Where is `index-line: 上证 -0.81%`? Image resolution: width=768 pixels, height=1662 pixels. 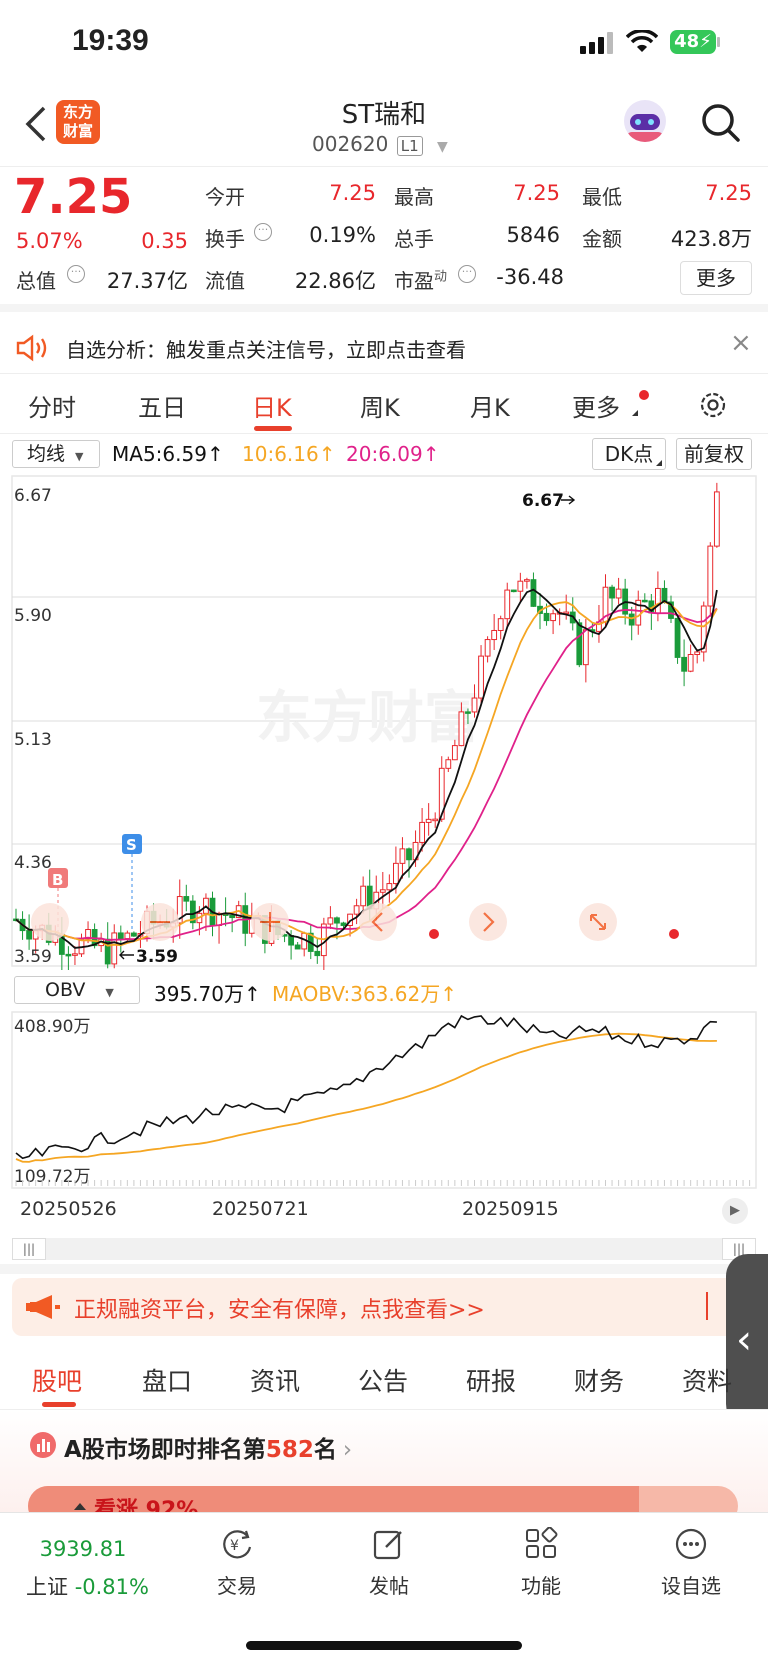
index-line: 上证 -0.81% is located at coordinates (87, 1586).